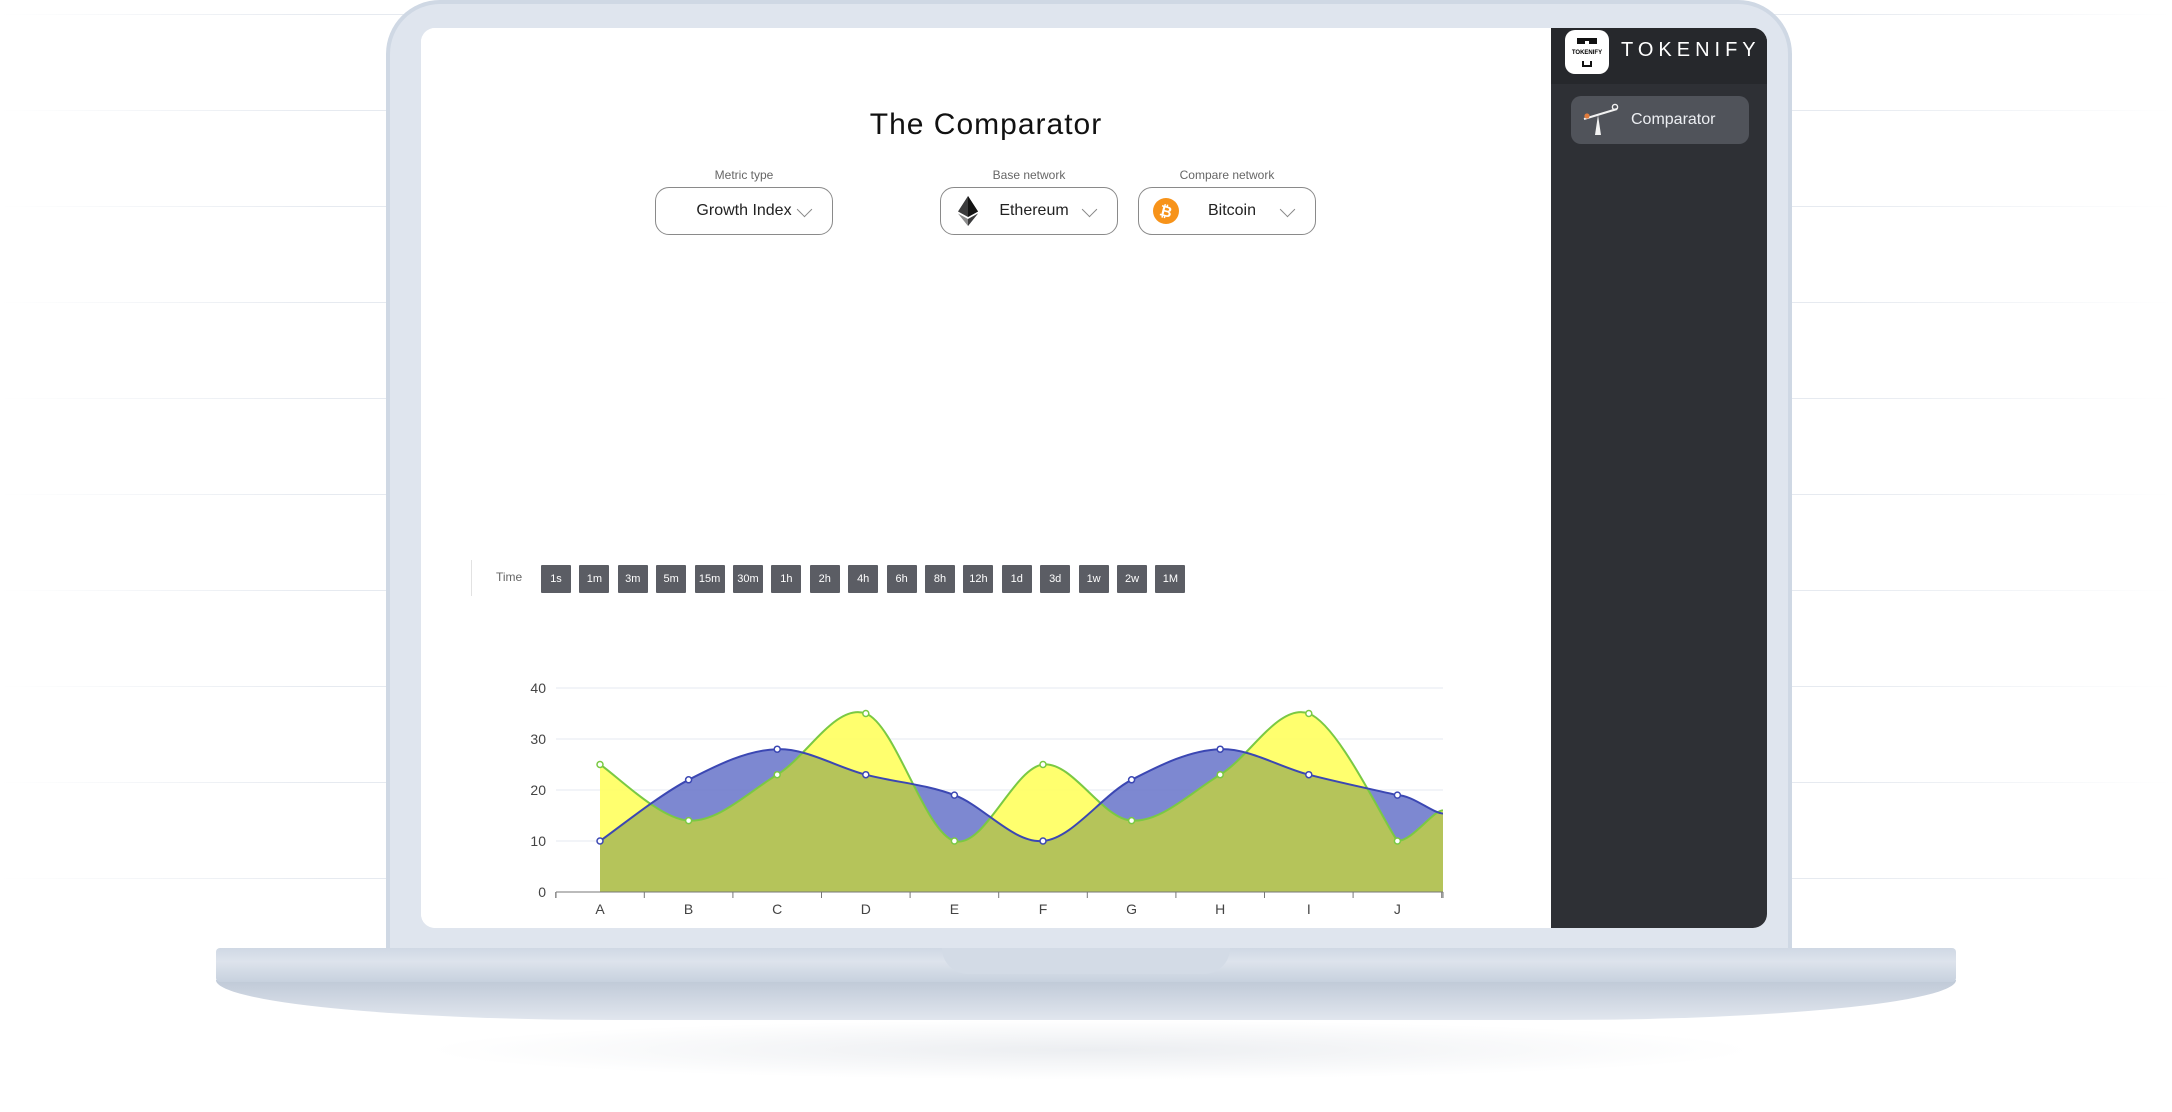 The height and width of the screenshot is (1112, 2172). Describe the element at coordinates (1043, 909) in the screenshot. I see `x-tick-label: F` at that location.